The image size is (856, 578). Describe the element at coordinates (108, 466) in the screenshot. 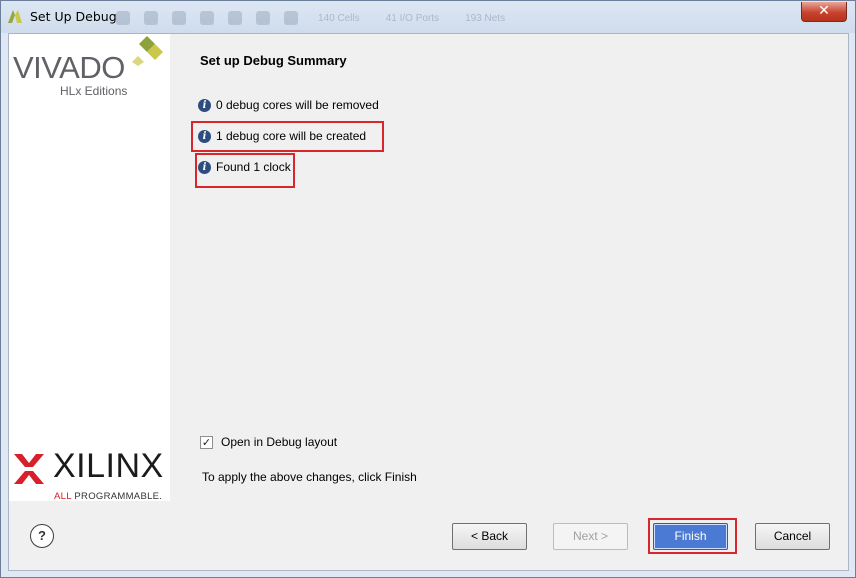

I see `xilinx-logo-text: XILINX` at that location.